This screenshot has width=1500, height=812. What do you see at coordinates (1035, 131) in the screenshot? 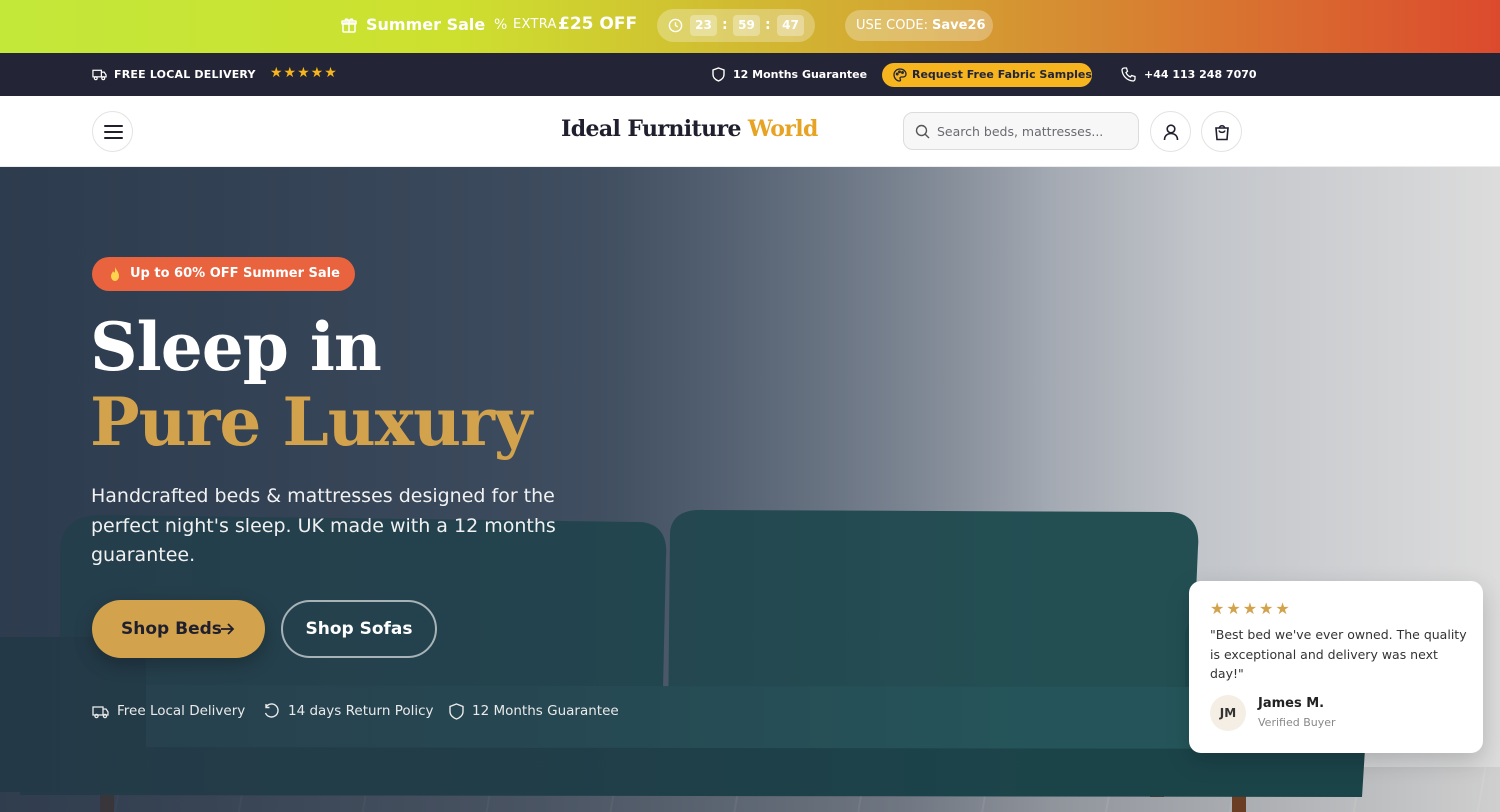
I see `search-input` at bounding box center [1035, 131].